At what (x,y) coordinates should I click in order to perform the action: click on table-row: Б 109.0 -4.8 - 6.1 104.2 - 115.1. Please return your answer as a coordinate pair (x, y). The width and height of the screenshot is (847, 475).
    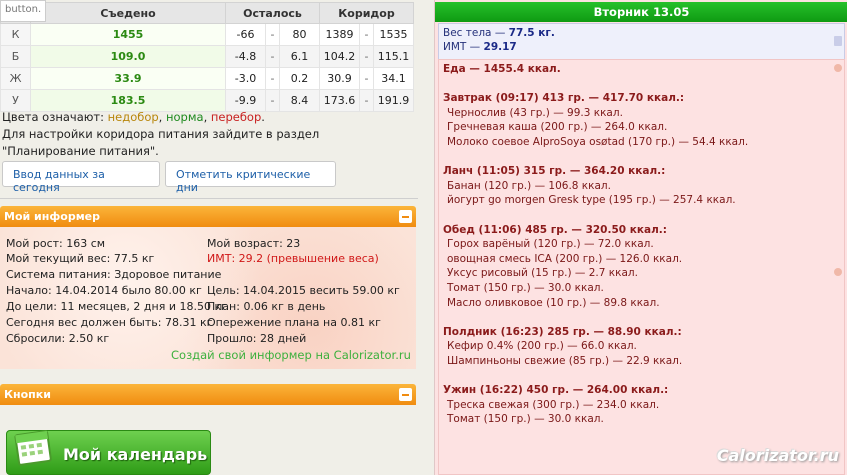
    Looking at the image, I should click on (207, 56).